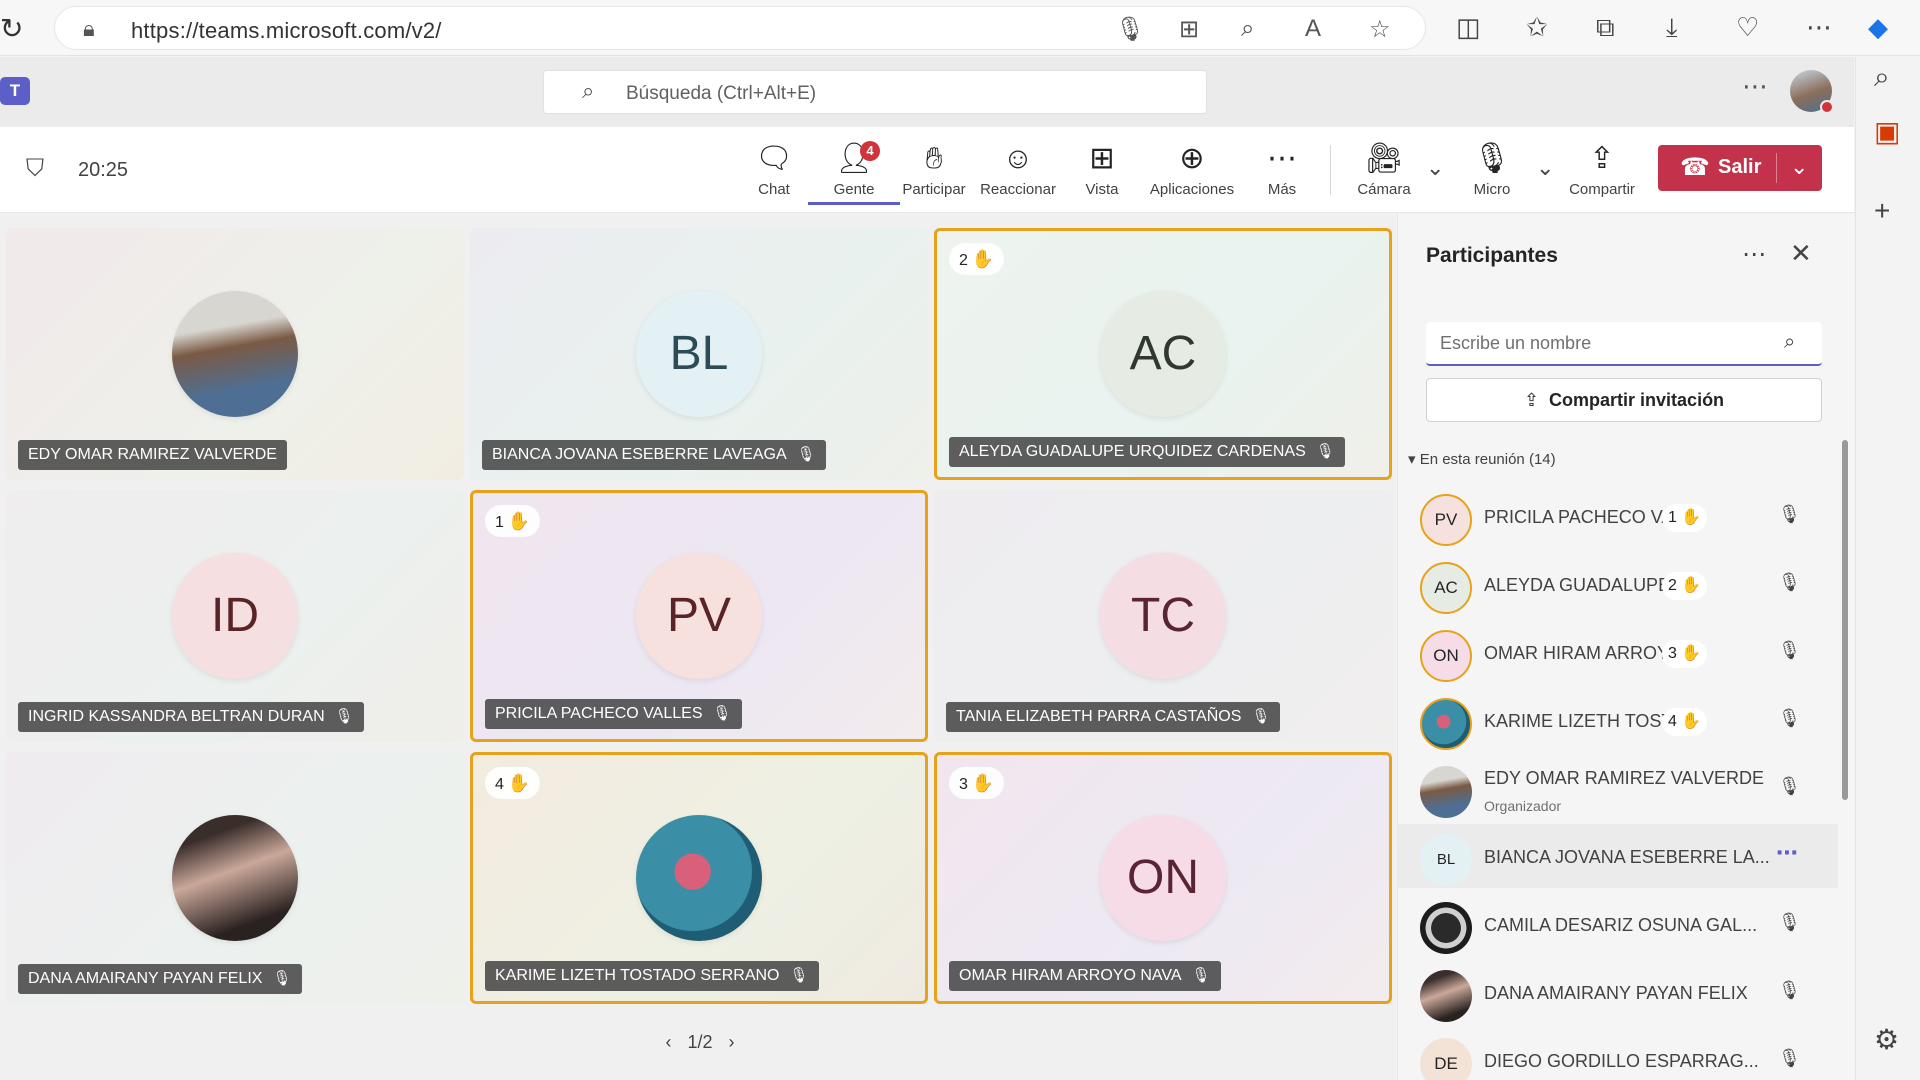 This screenshot has width=1920, height=1080. Describe the element at coordinates (286, 31) in the screenshot. I see `url-text: https://teams.microsoft.com/v2/` at that location.